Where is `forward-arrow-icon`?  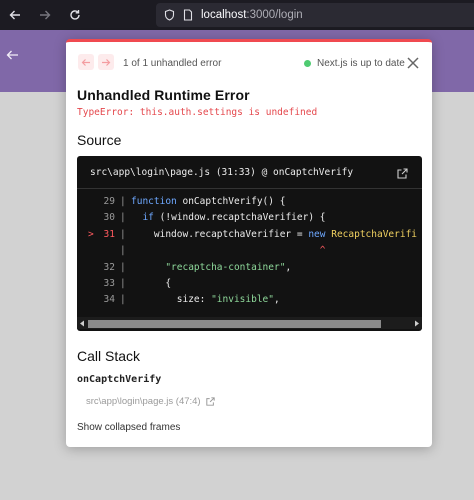 forward-arrow-icon is located at coordinates (45, 15).